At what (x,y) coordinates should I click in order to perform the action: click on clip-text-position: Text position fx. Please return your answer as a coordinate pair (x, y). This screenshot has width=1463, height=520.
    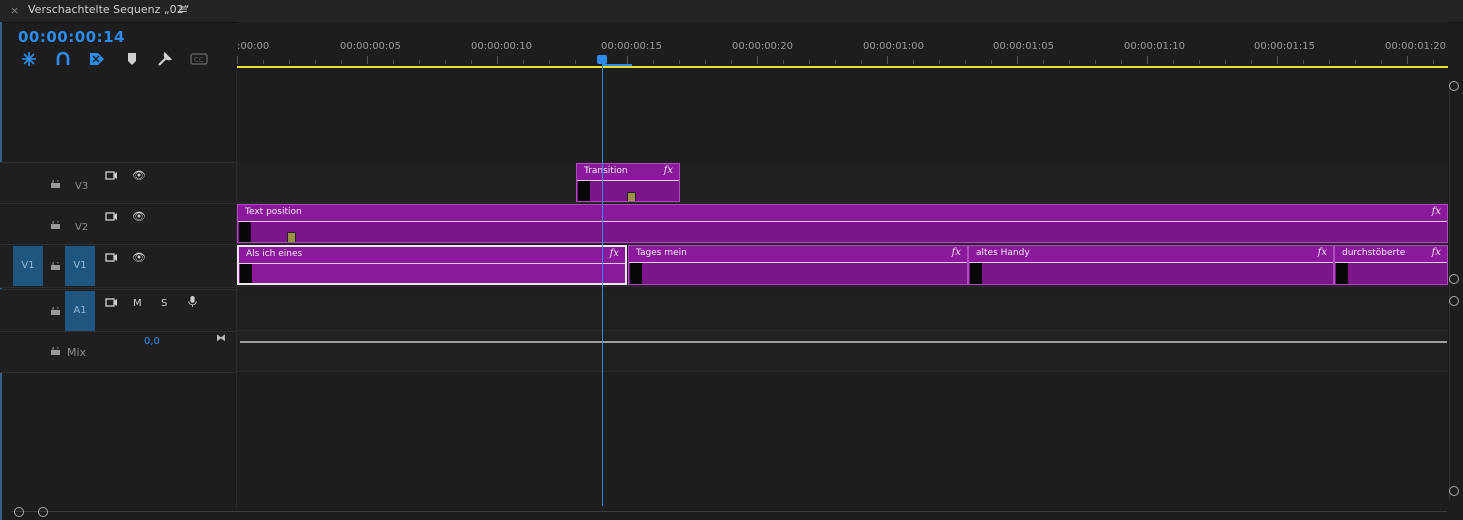
    Looking at the image, I should click on (842, 223).